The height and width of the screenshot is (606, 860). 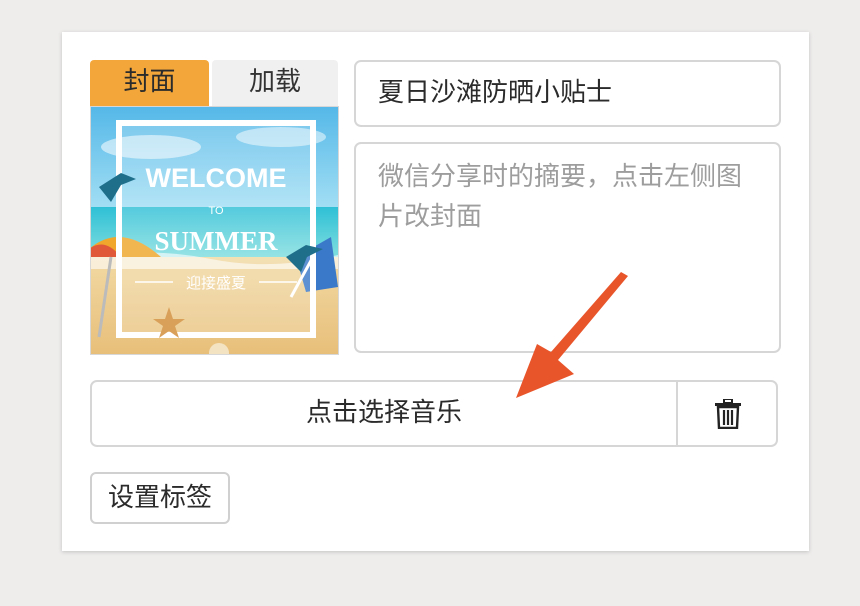 What do you see at coordinates (567, 93) in the screenshot?
I see `title-input: 夏日沙滩防晒小贴士` at bounding box center [567, 93].